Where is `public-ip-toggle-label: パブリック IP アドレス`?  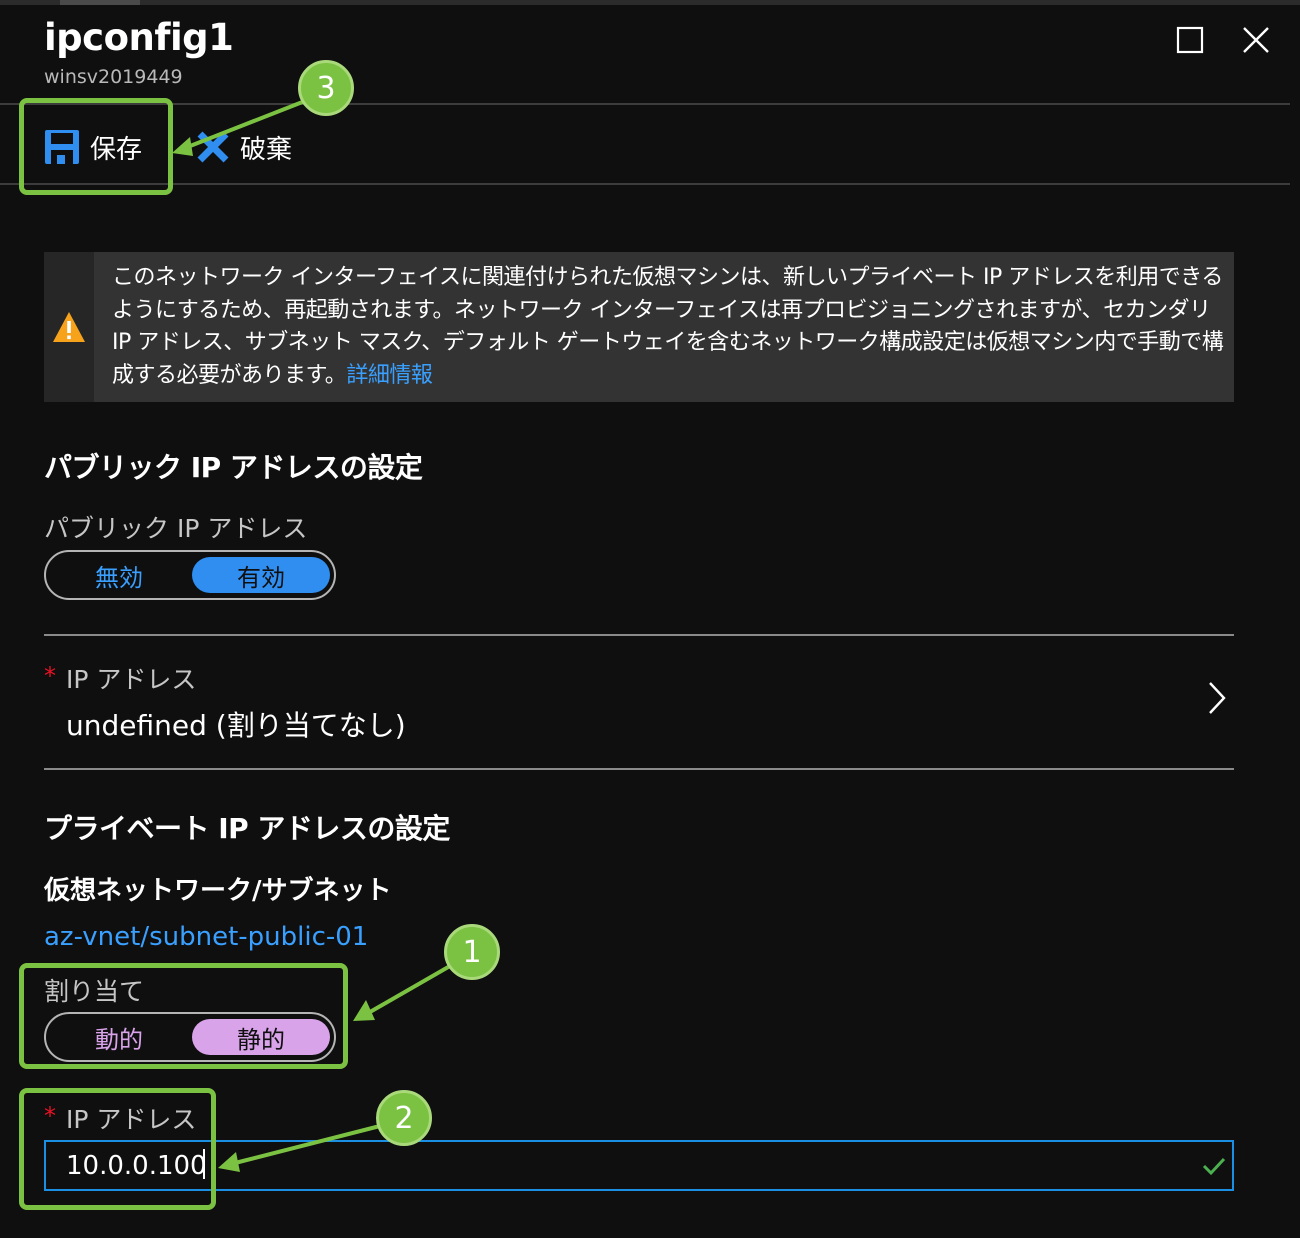
public-ip-toggle-label: パブリック IP アドレス is located at coordinates (176, 528).